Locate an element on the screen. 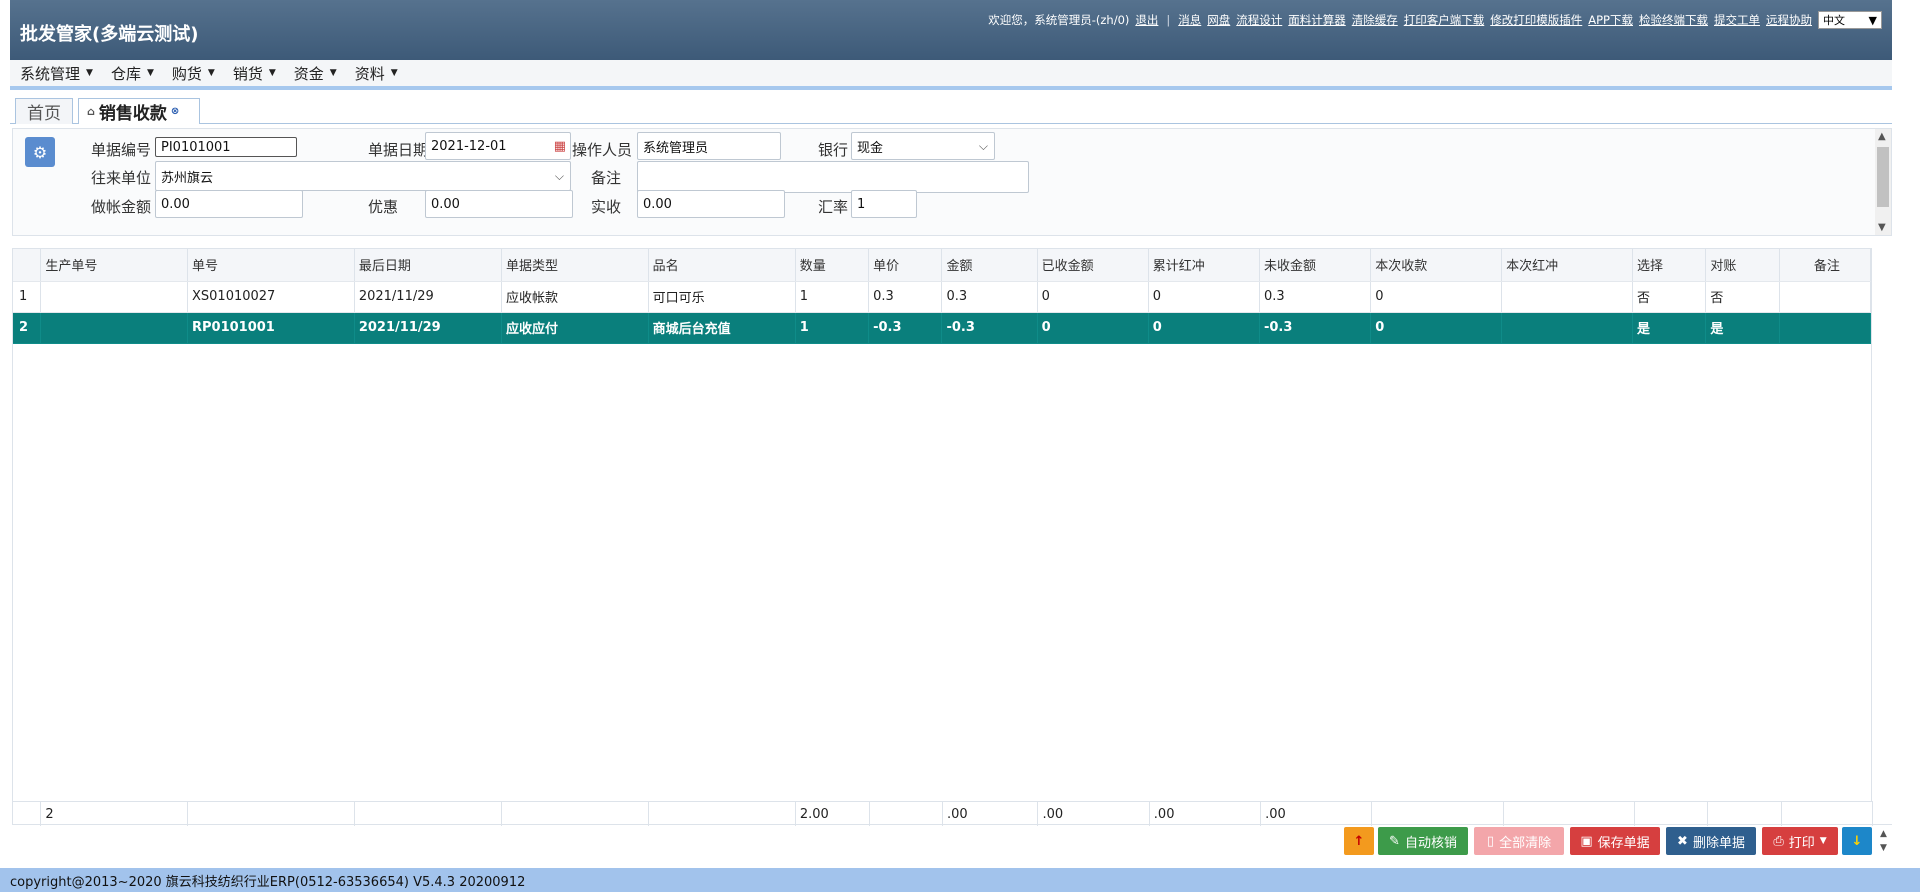  cell-doc-no: RP0101001 is located at coordinates (271, 328).